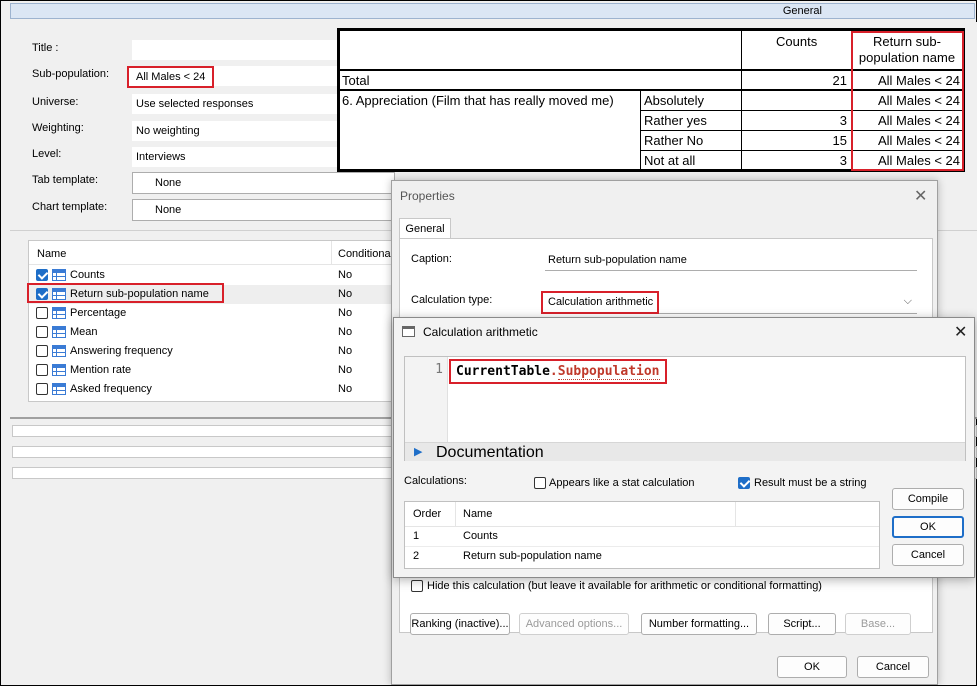  Describe the element at coordinates (532, 556) in the screenshot. I see `name-value: Return sub-population name` at that location.